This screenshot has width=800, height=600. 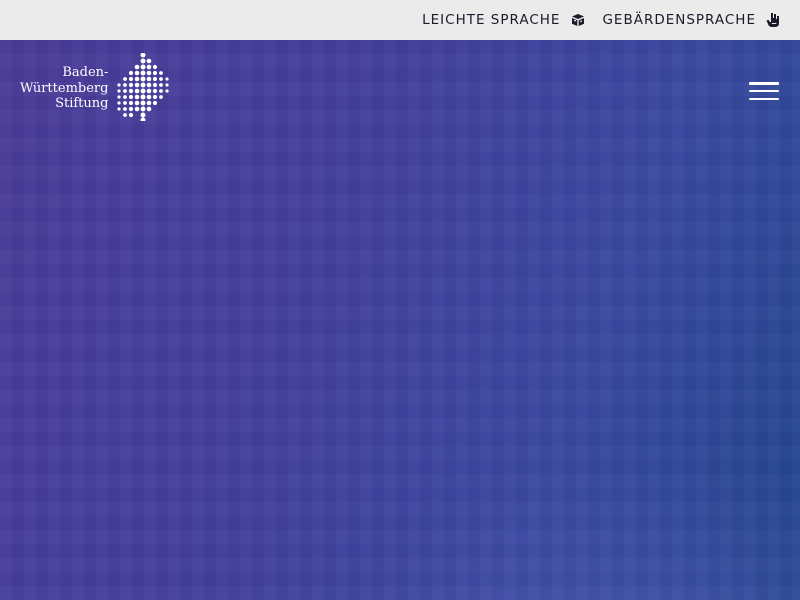 I want to click on menu-bar-middle, so click(x=764, y=91).